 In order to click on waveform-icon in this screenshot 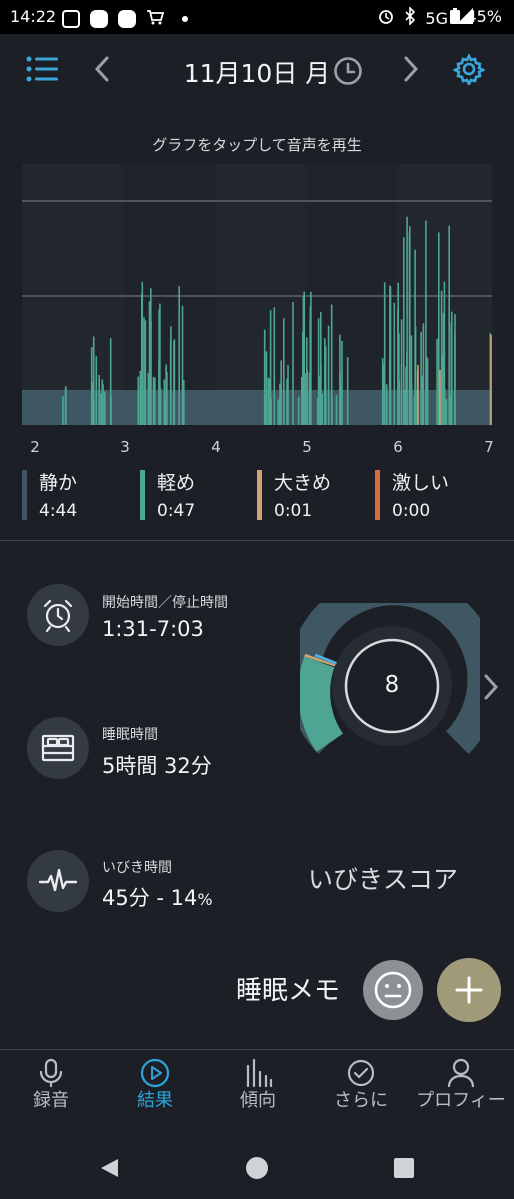, I will do `click(58, 881)`.